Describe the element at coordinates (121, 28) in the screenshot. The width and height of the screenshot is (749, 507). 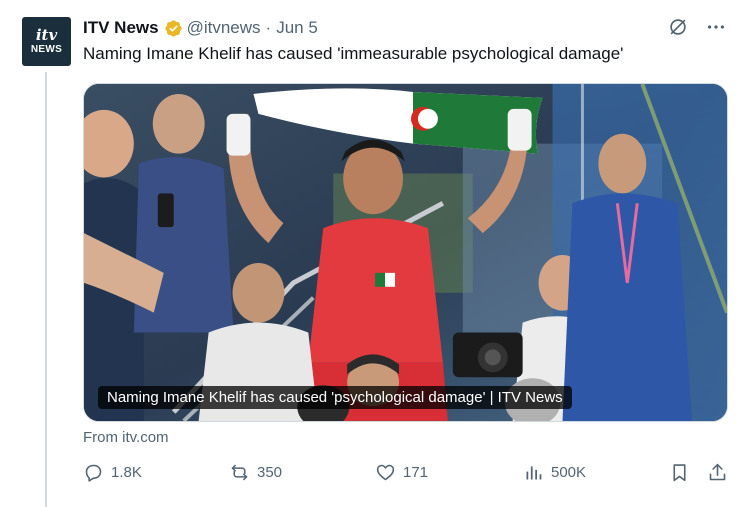
I see `display-name: ITV News` at that location.